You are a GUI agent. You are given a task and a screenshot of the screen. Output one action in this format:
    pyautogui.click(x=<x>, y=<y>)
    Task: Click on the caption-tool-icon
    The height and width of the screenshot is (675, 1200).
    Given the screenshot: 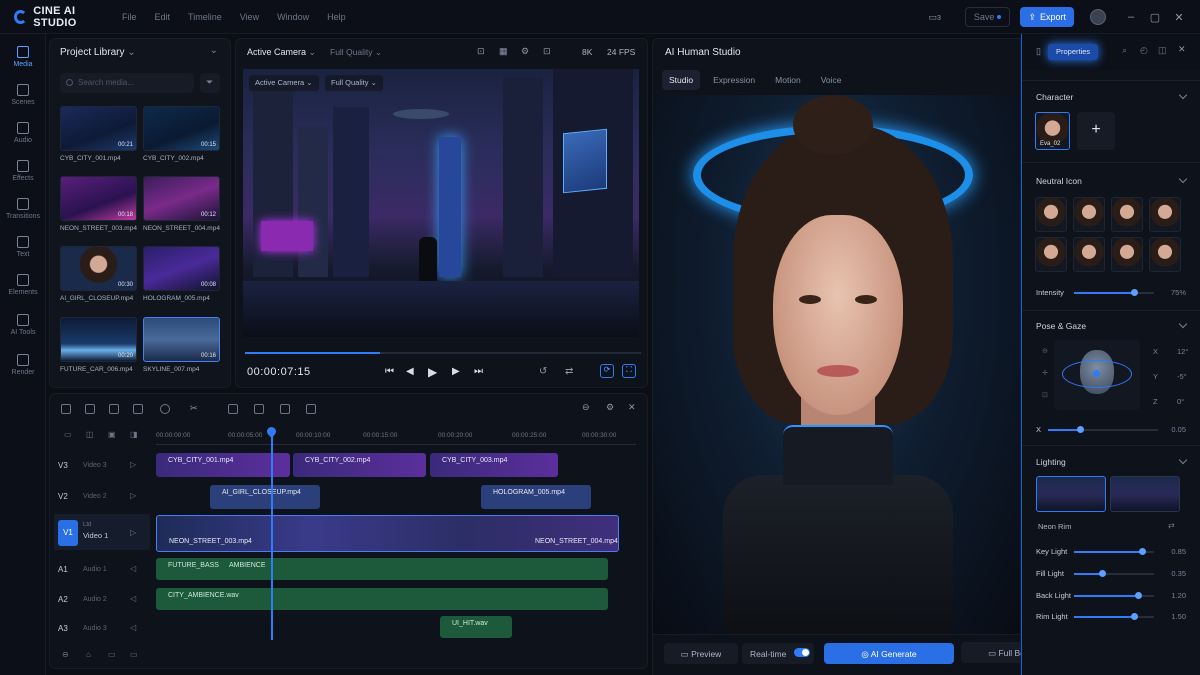 What is the action you would take?
    pyautogui.click(x=259, y=409)
    